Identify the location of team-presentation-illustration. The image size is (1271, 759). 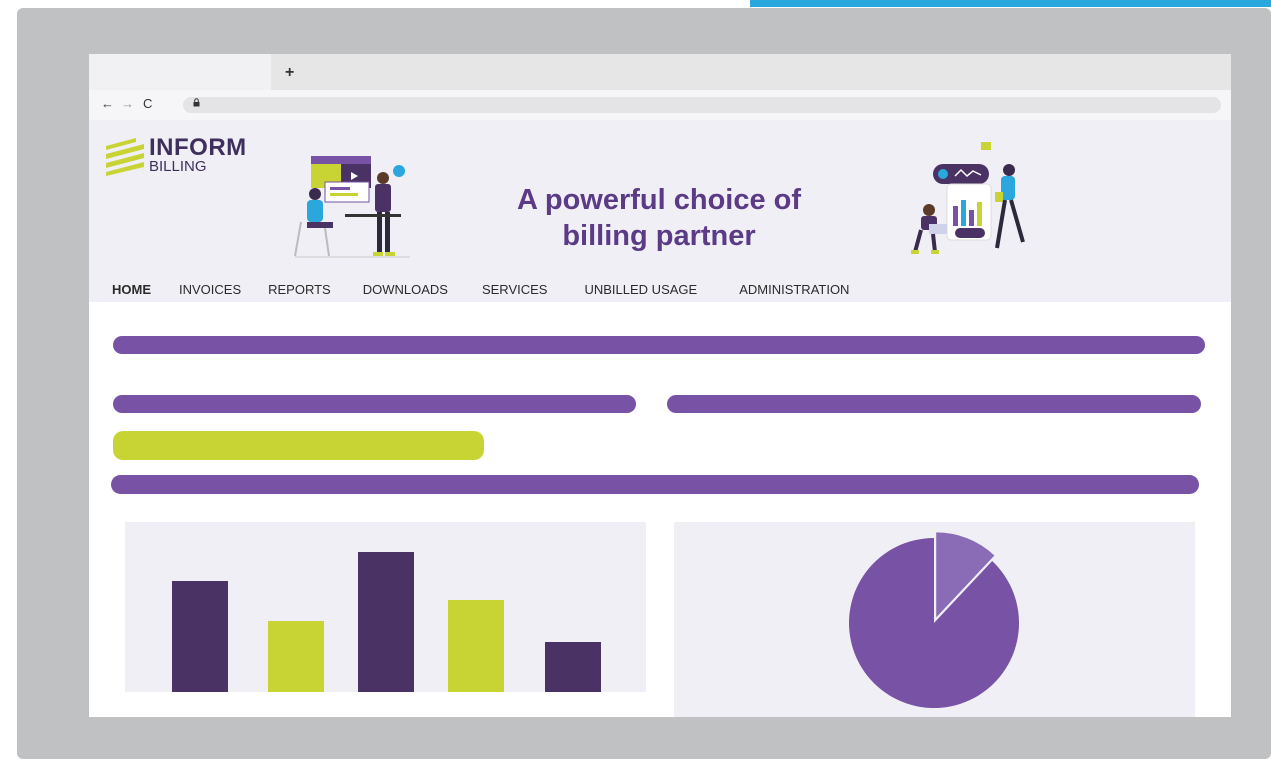
(352, 207).